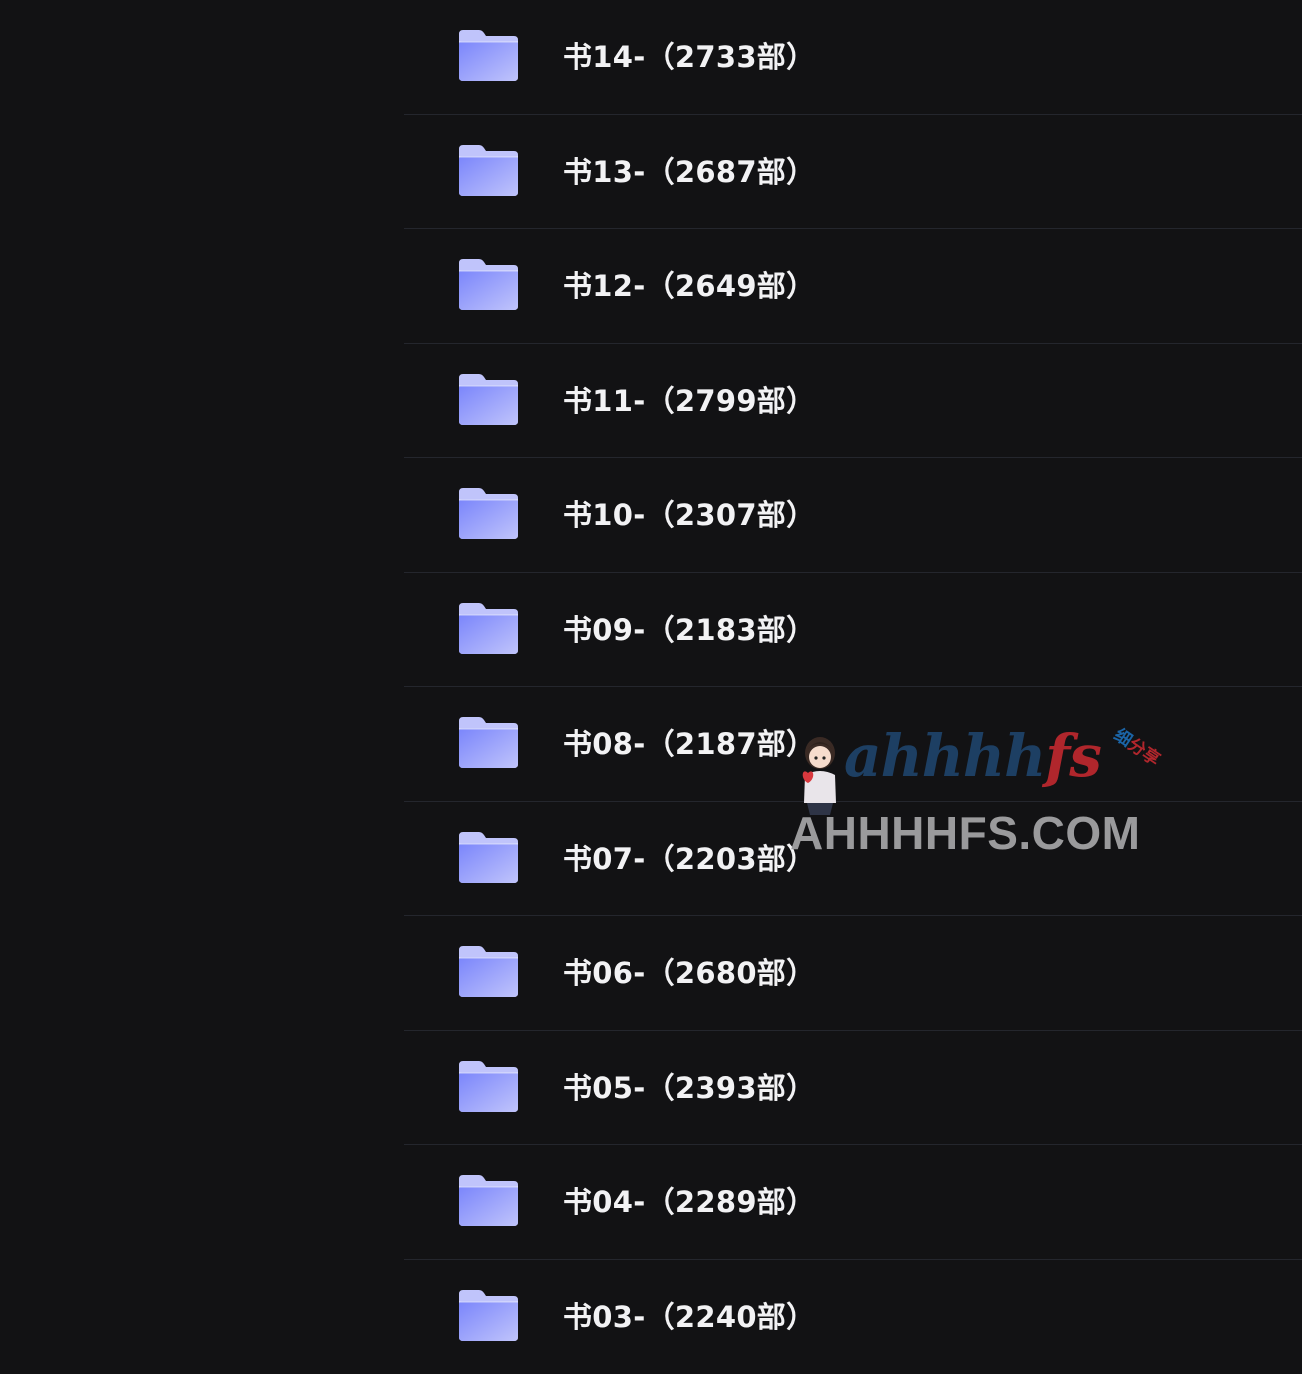  What do you see at coordinates (853, 515) in the screenshot?
I see `folder-row: 书10-（2307部）` at bounding box center [853, 515].